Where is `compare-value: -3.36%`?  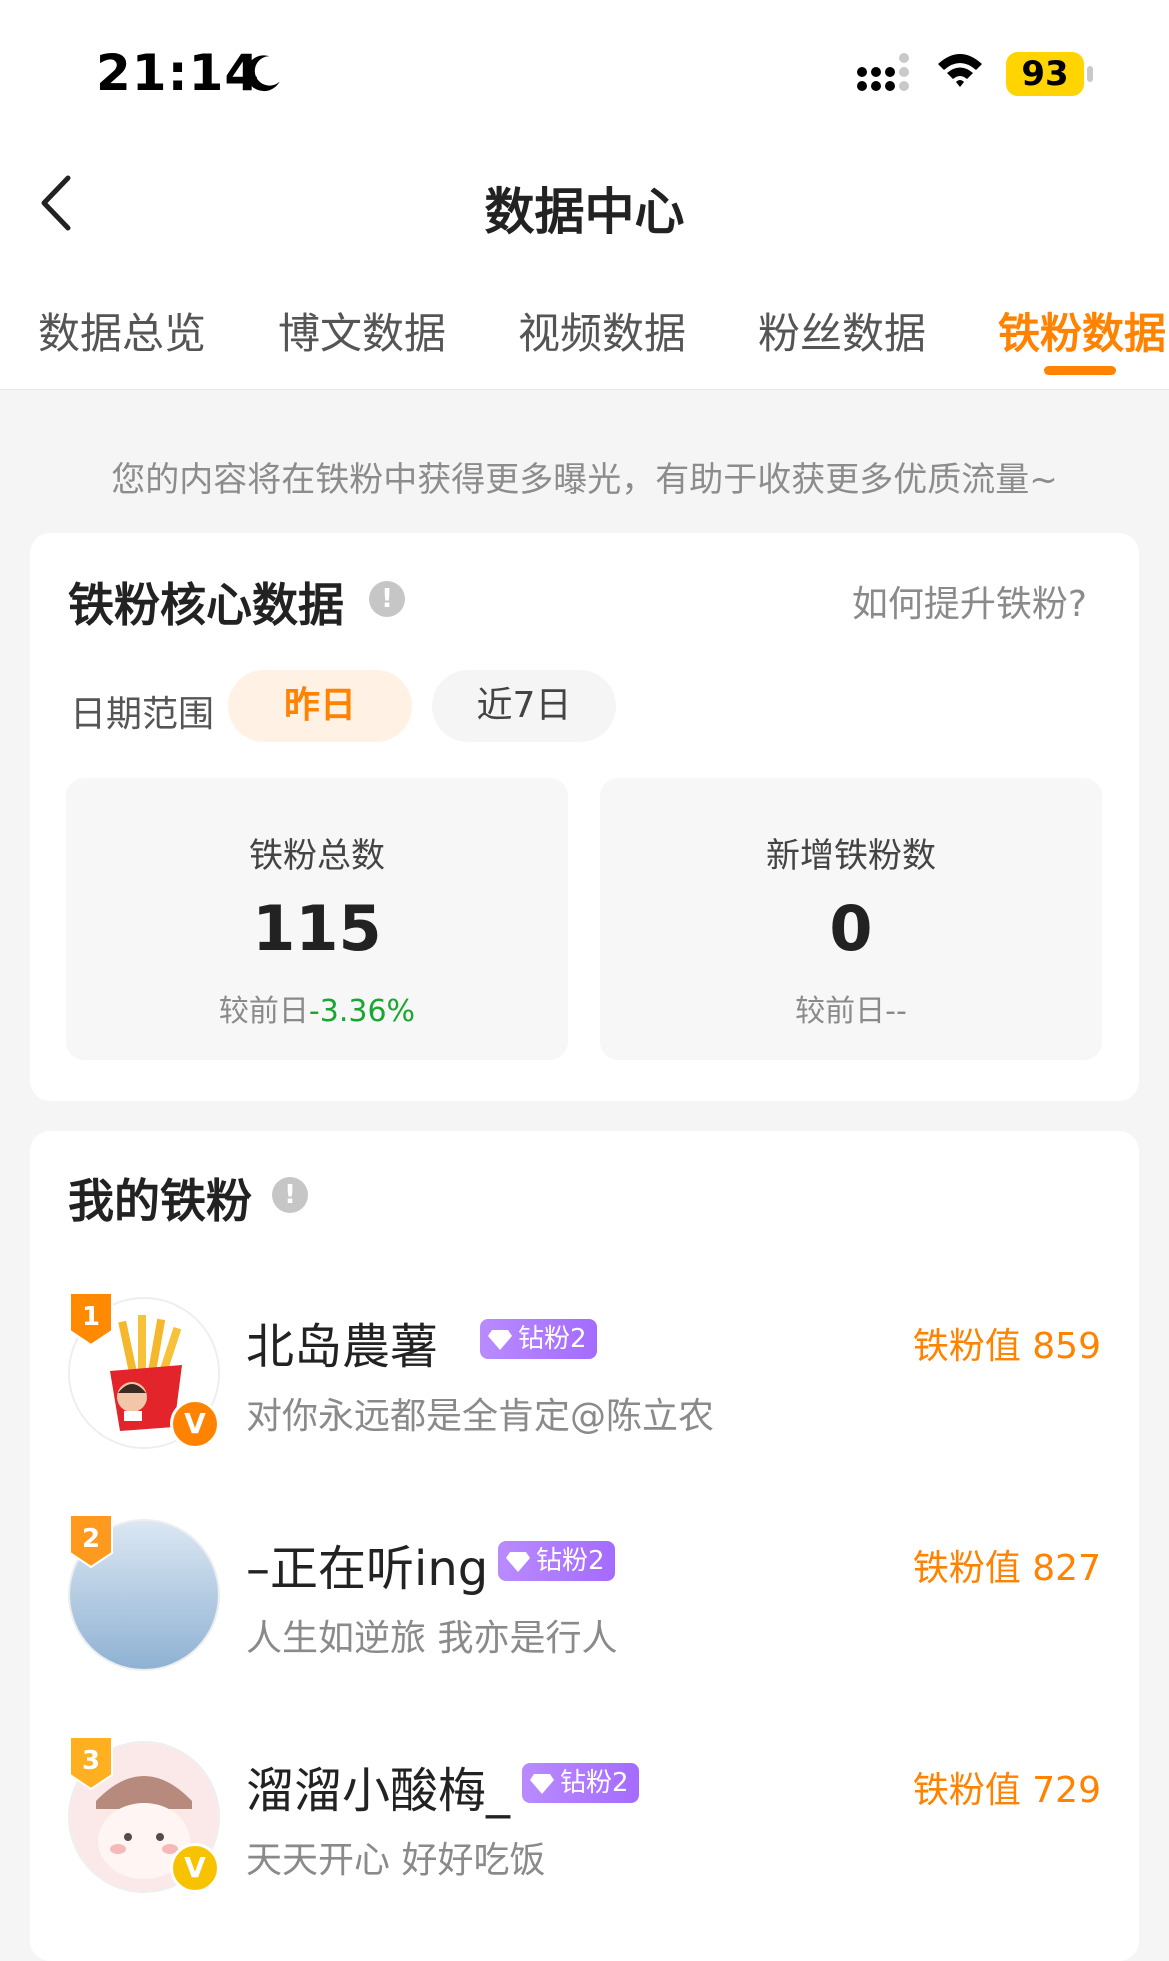
compare-value: -3.36% is located at coordinates (362, 1011).